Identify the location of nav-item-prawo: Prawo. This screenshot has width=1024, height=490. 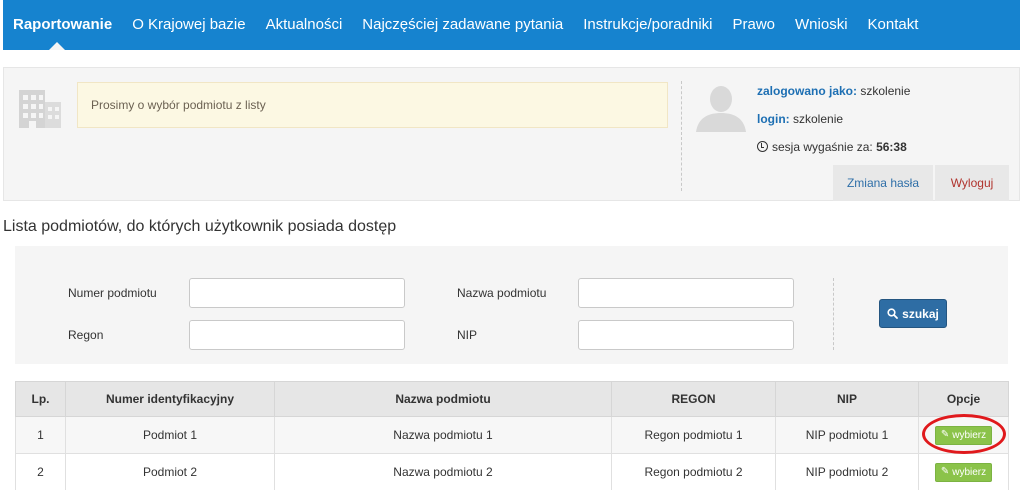
(753, 25).